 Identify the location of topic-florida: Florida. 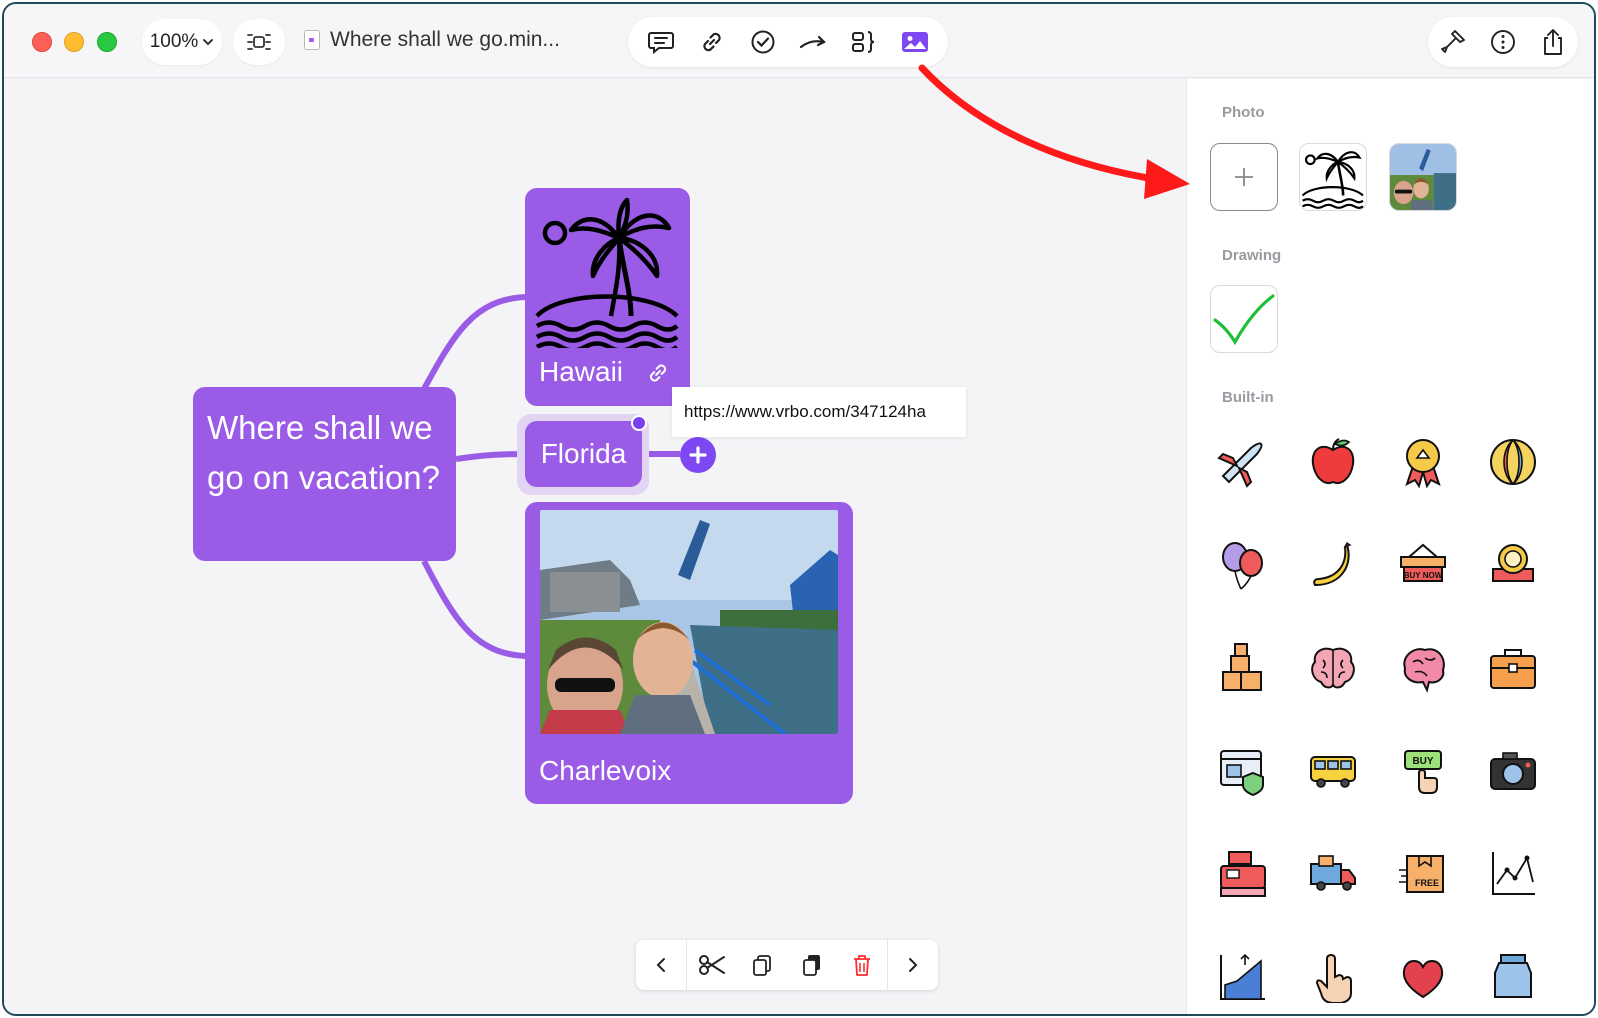
(583, 454).